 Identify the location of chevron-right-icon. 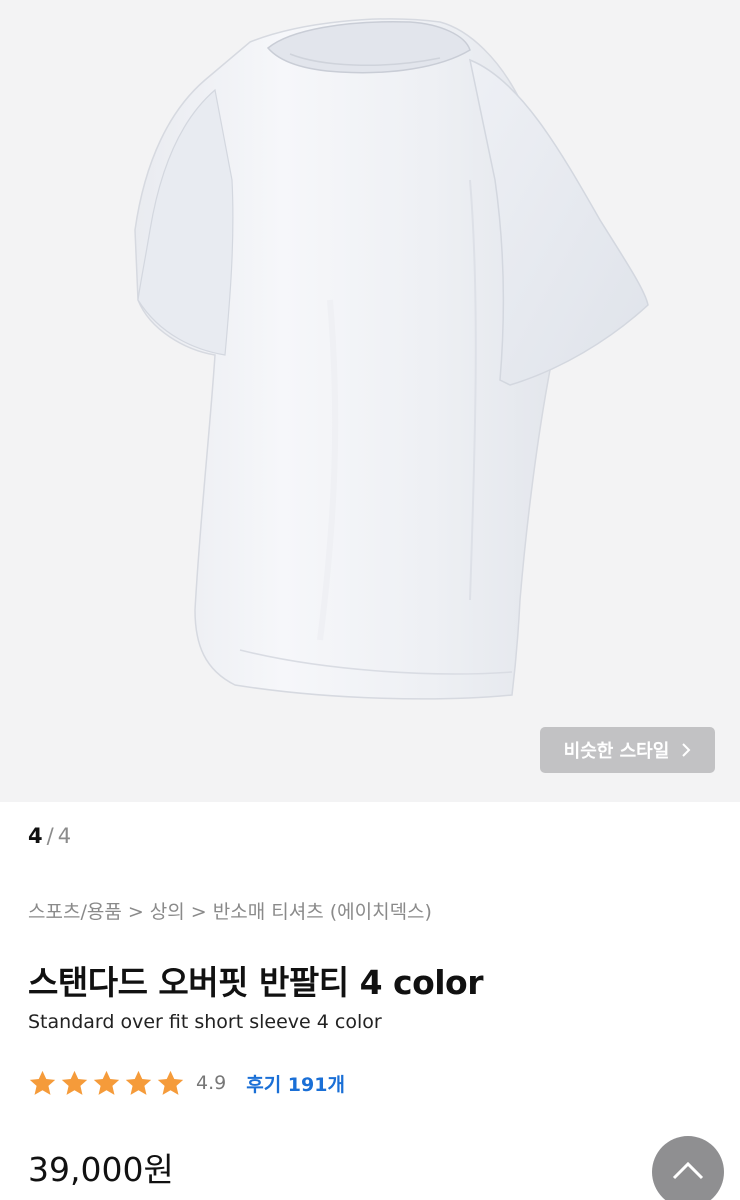
(686, 750).